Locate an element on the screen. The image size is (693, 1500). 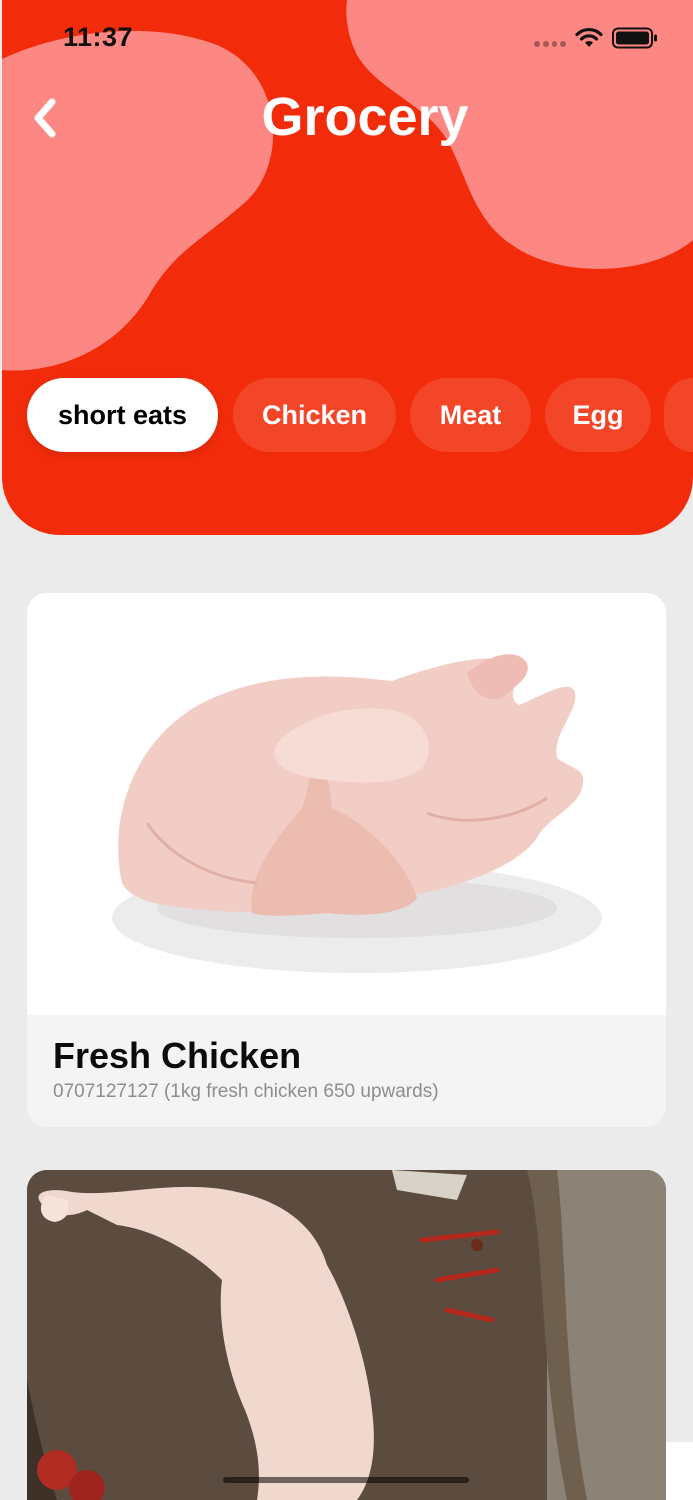
back-button is located at coordinates (44, 118).